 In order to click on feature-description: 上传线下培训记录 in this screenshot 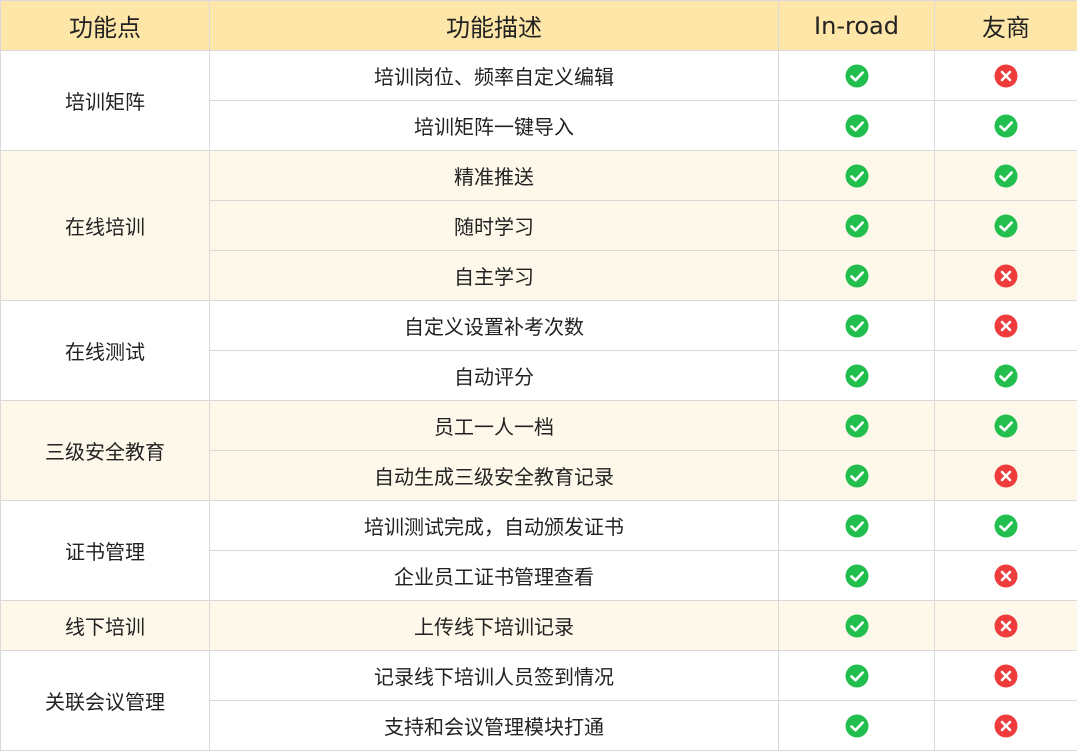, I will do `click(494, 625)`.